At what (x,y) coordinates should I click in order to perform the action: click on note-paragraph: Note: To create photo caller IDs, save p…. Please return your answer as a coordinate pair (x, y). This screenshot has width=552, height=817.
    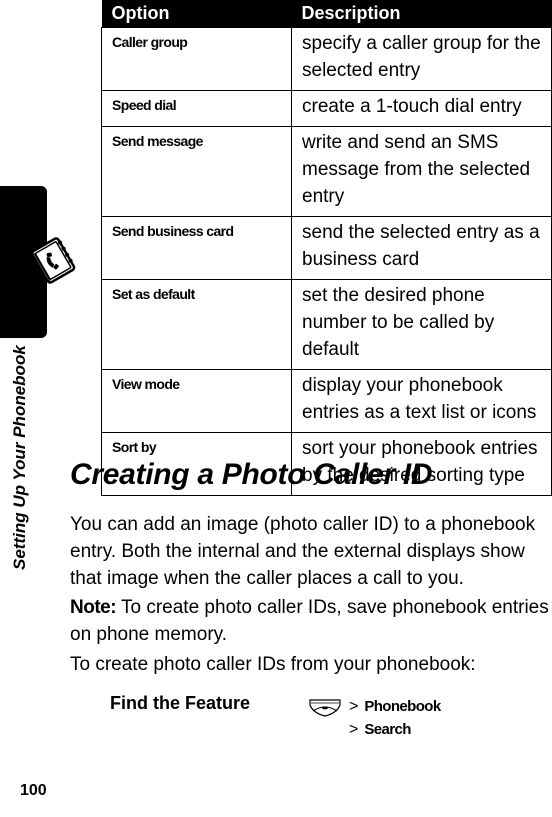
    Looking at the image, I should click on (311, 621).